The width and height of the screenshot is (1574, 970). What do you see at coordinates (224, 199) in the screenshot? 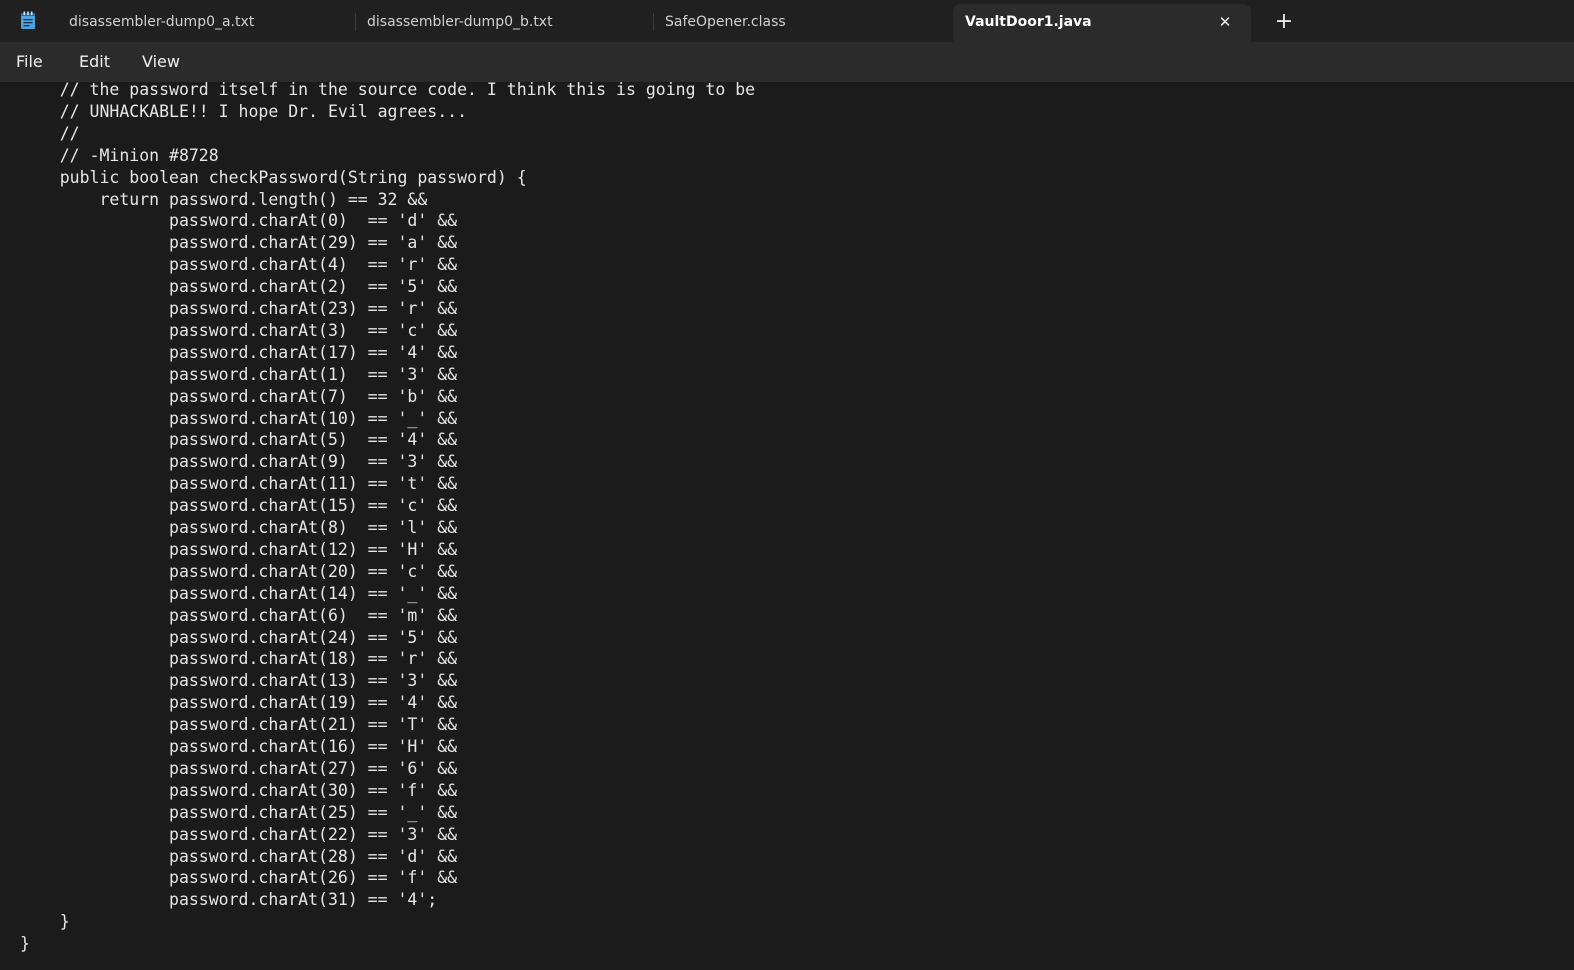
I see `code-line: return password.length() == 32 &&` at bounding box center [224, 199].